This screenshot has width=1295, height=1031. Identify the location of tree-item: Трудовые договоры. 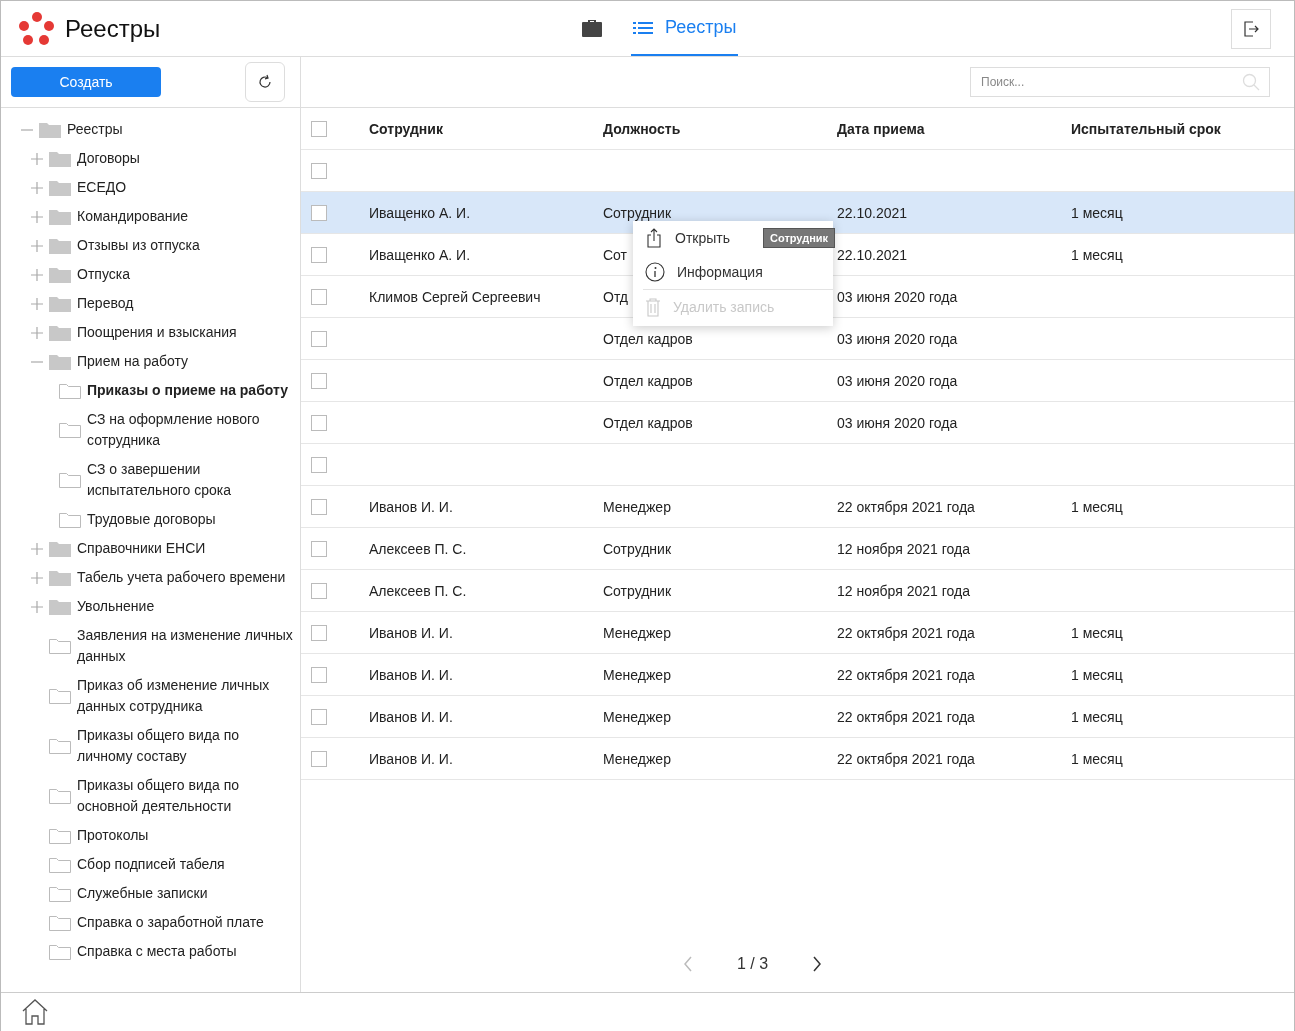
(150, 519).